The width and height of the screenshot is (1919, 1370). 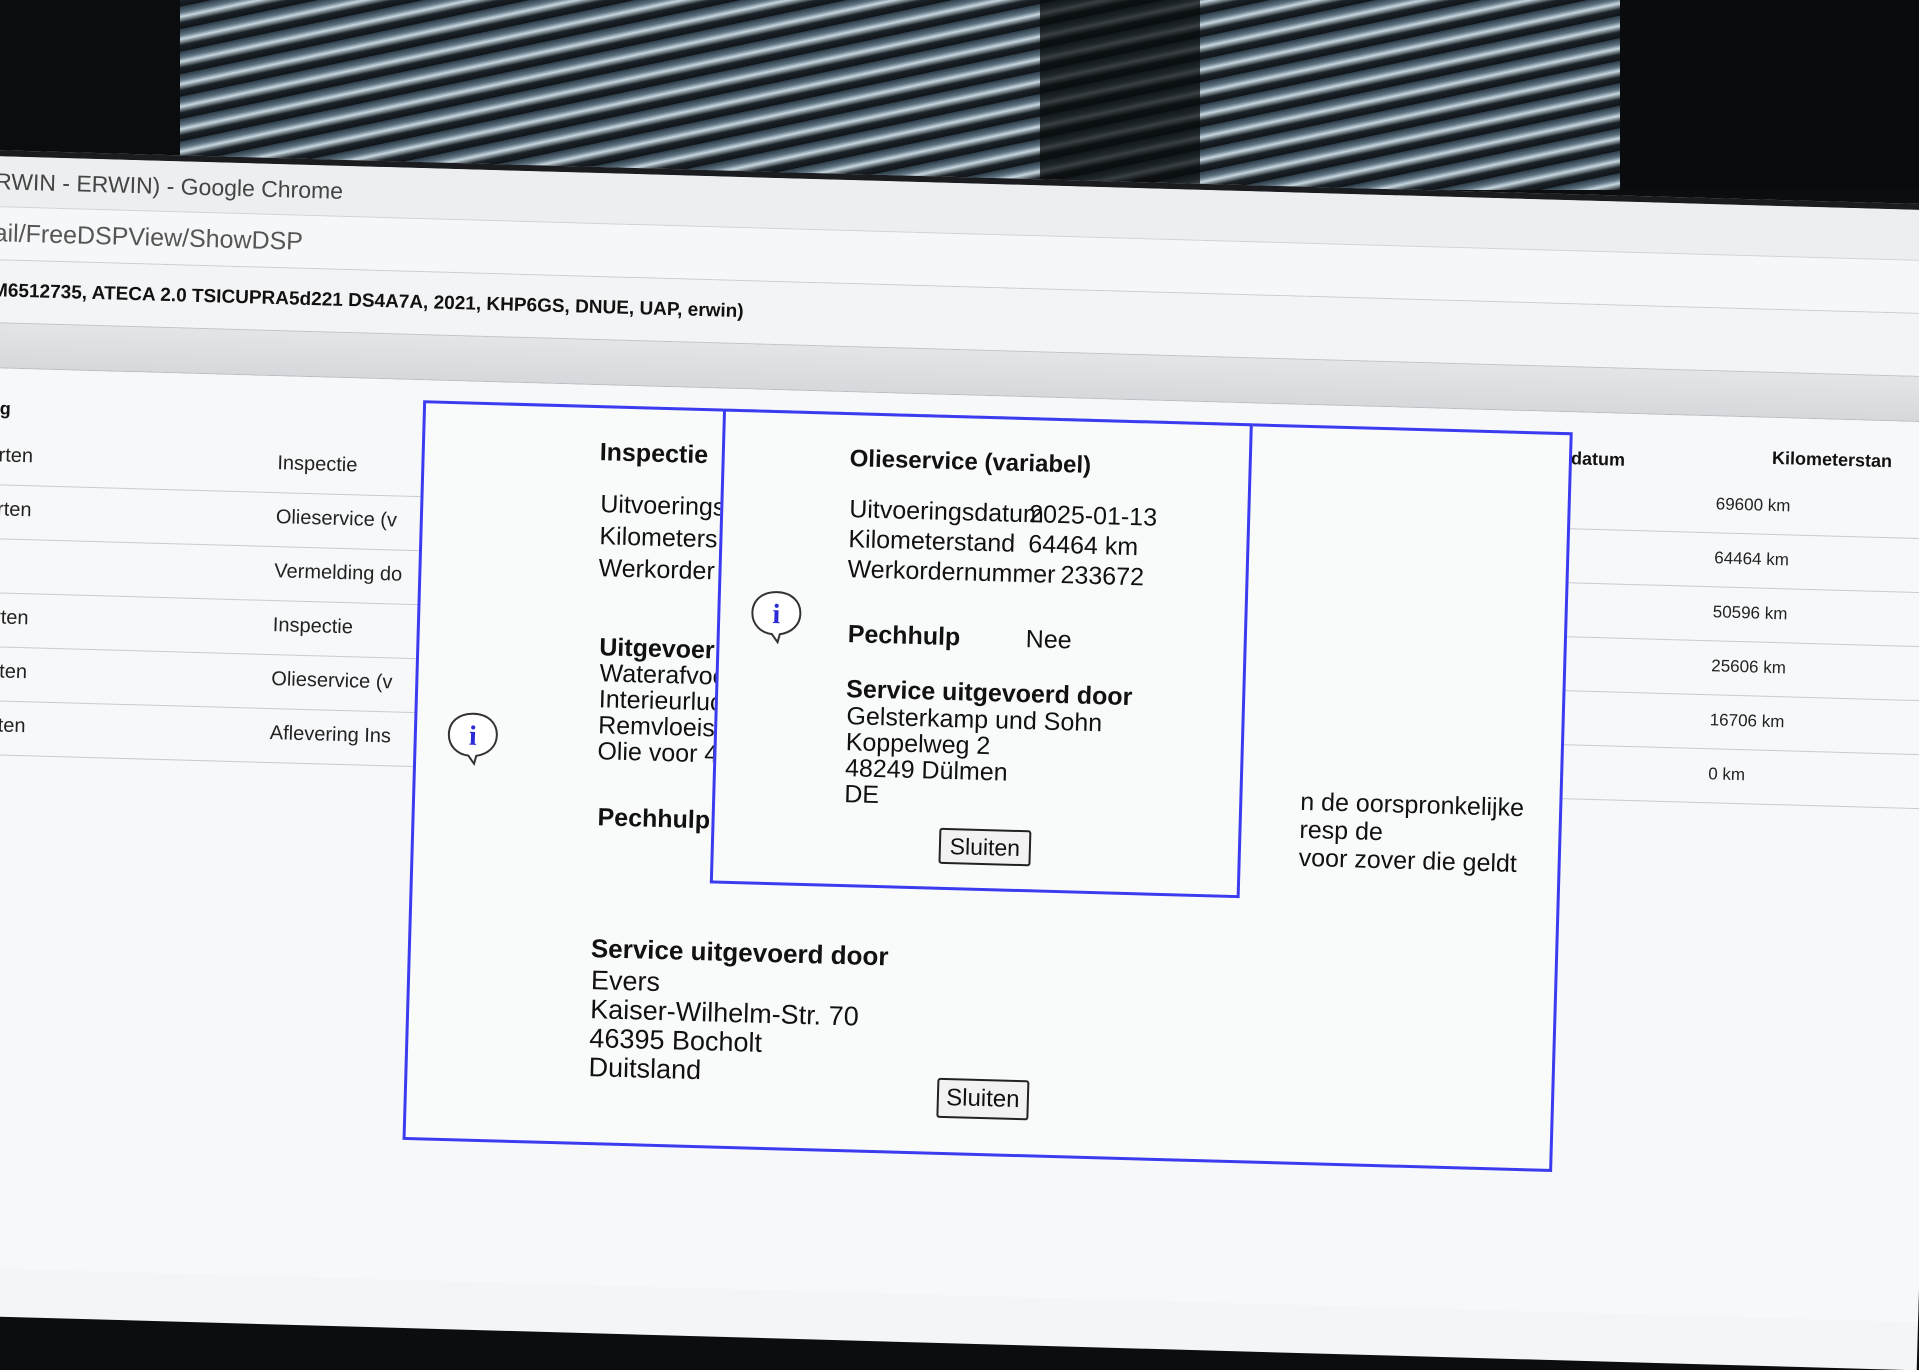 I want to click on field-label: Kilometers, so click(x=658, y=538).